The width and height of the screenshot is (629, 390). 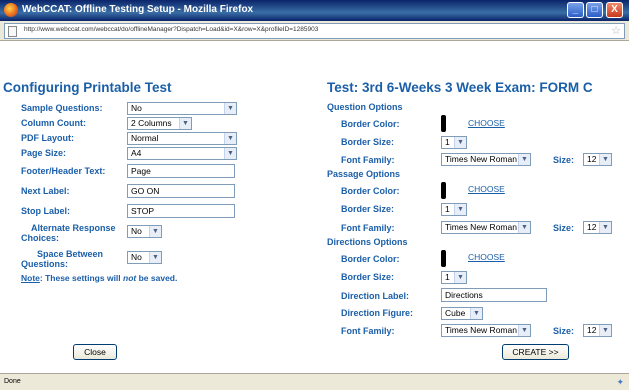 What do you see at coordinates (181, 211) in the screenshot?
I see `stop-label-input: STOP` at bounding box center [181, 211].